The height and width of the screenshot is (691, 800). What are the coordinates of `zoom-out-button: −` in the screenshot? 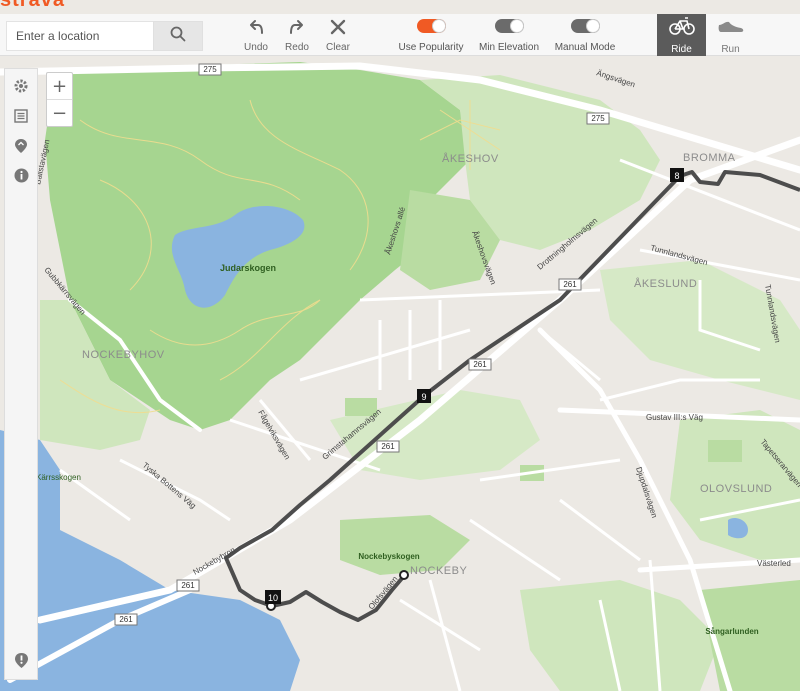 It's located at (59, 113).